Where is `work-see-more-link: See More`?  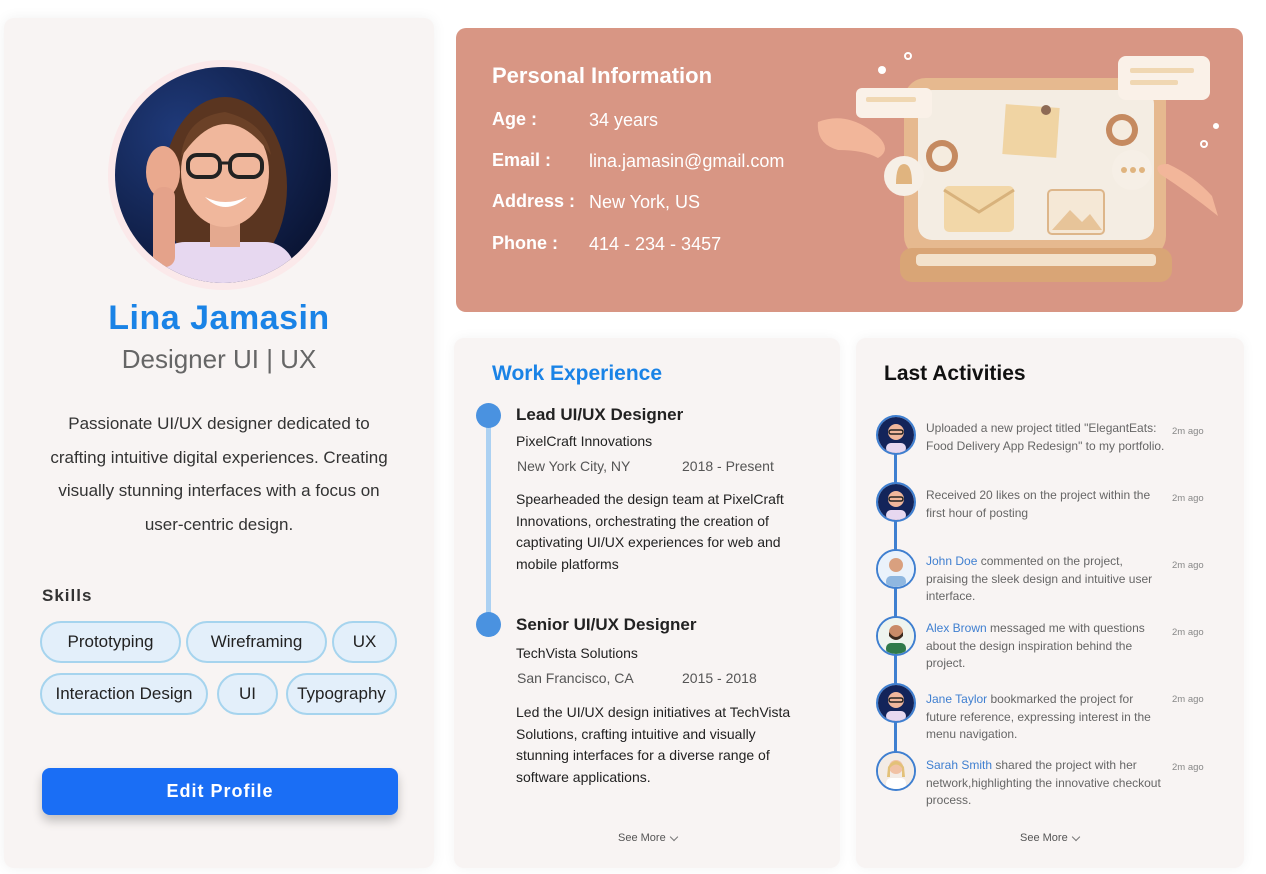 work-see-more-link: See More is located at coordinates (648, 838).